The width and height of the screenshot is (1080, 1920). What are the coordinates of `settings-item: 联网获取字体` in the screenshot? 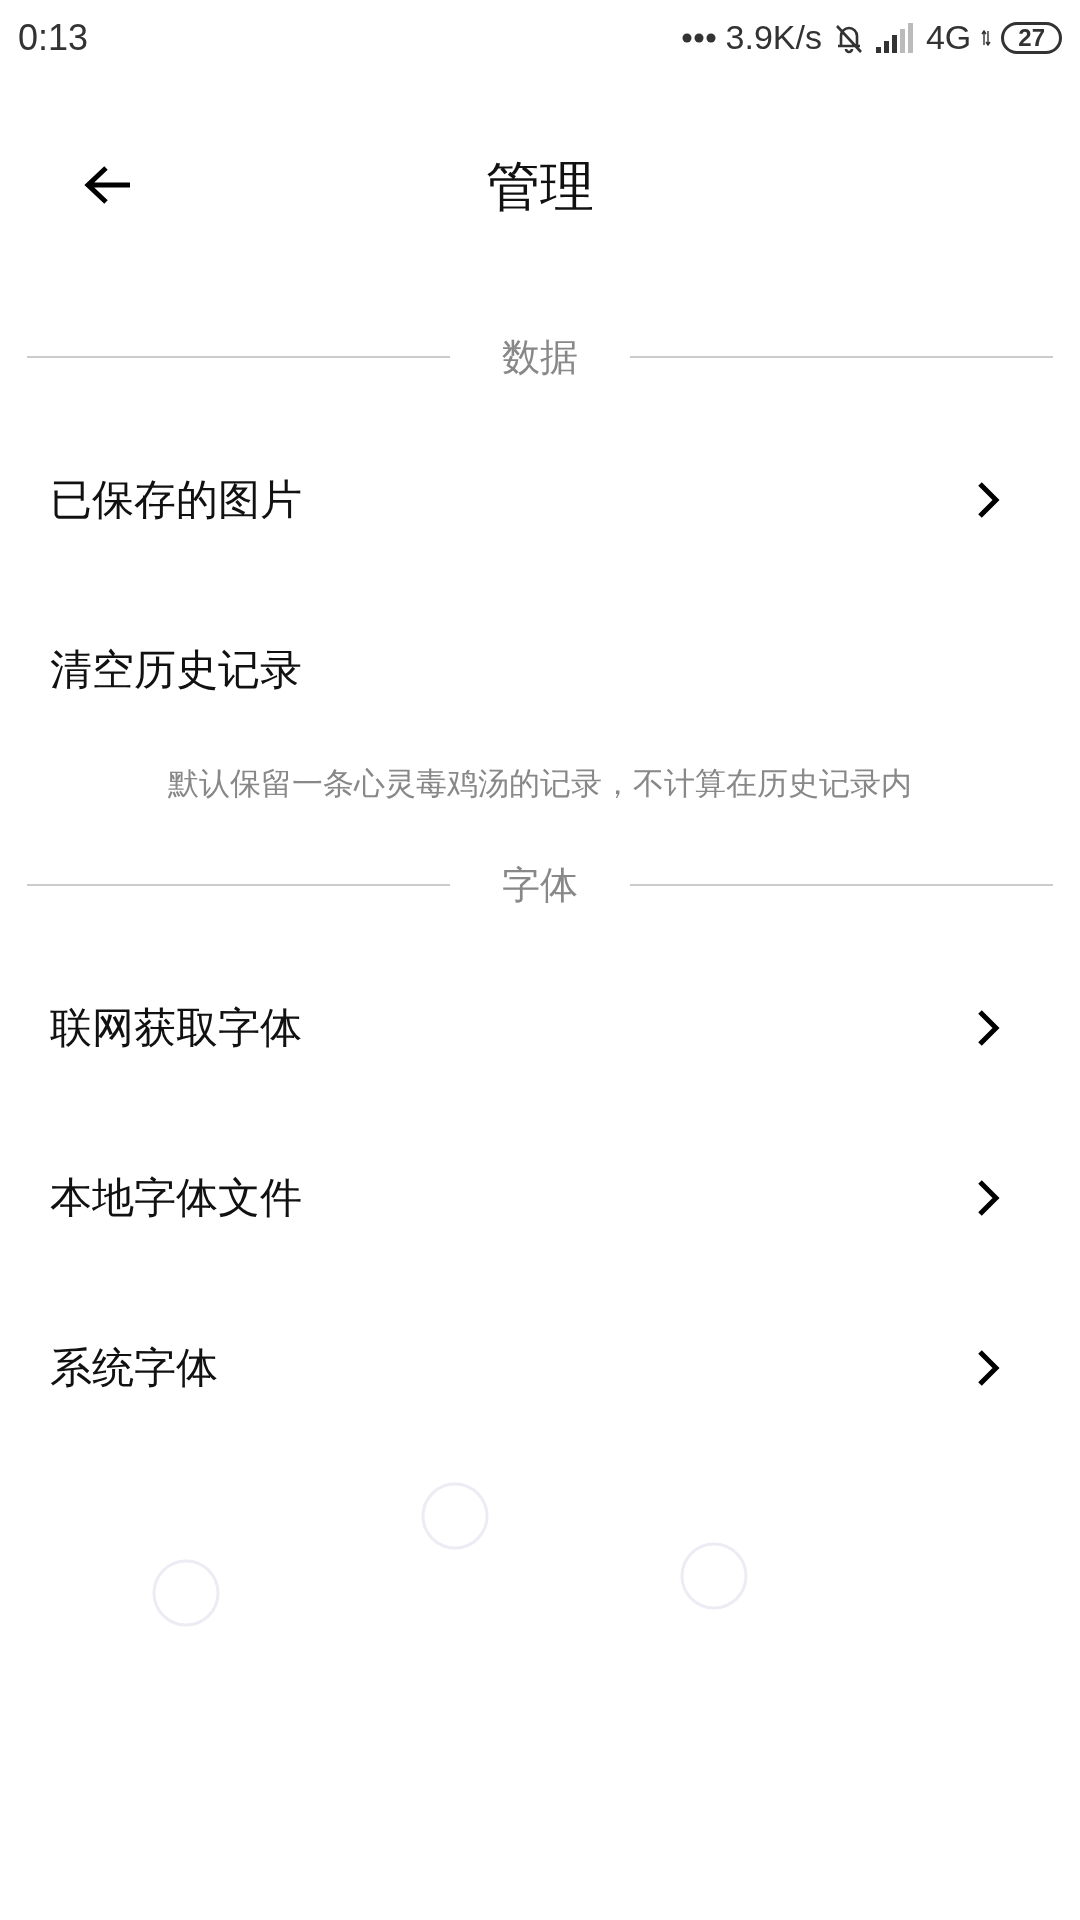 It's located at (540, 1028).